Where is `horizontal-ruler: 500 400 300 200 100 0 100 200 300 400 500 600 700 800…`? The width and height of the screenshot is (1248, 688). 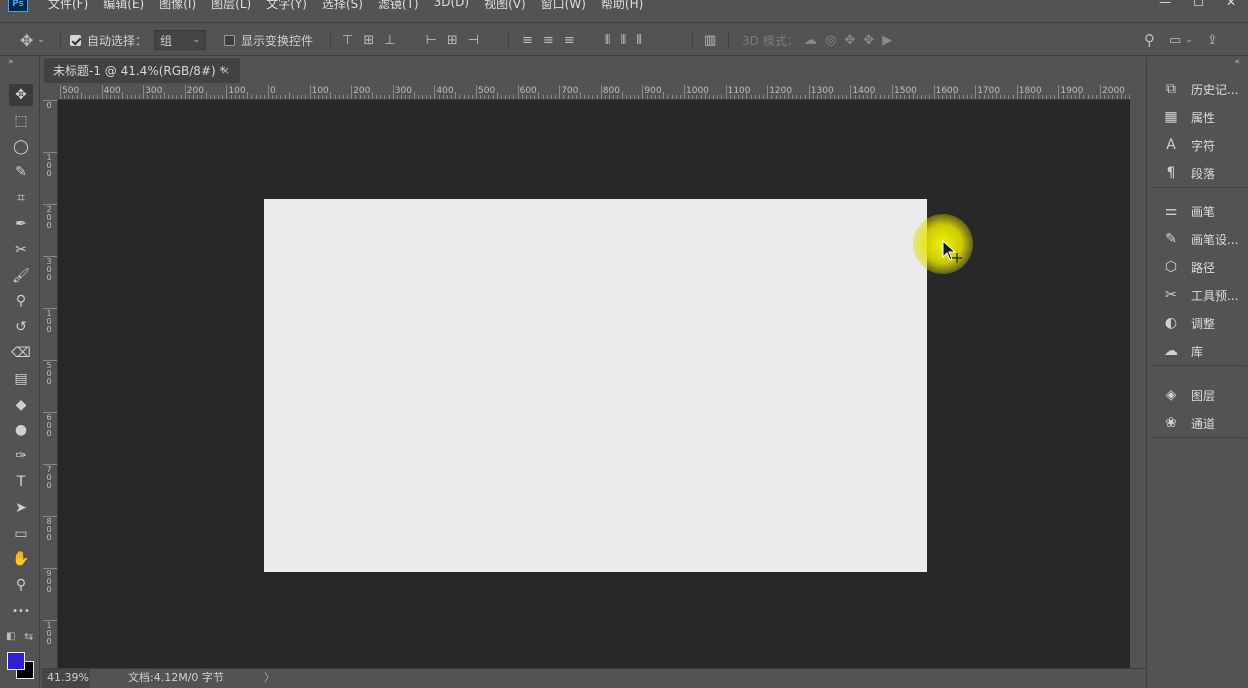 horizontal-ruler: 500 400 300 200 100 0 100 200 300 400 500 600 700 800… is located at coordinates (594, 92).